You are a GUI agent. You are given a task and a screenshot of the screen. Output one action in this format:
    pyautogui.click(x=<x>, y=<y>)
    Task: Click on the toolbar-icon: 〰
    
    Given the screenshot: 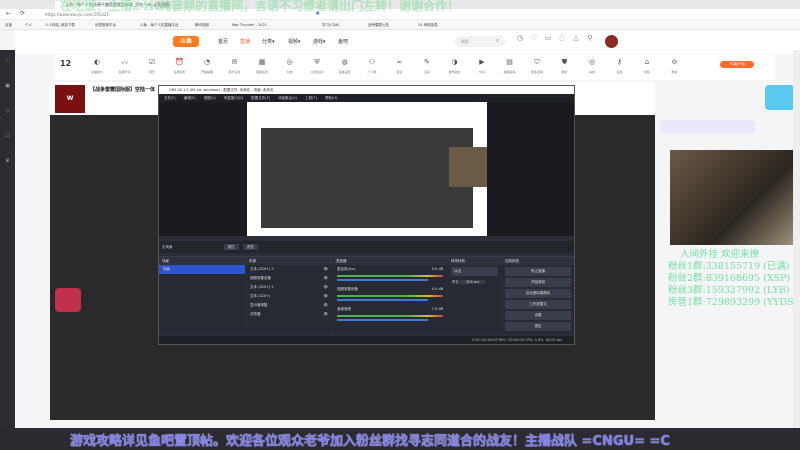 What is the action you would take?
    pyautogui.click(x=125, y=63)
    